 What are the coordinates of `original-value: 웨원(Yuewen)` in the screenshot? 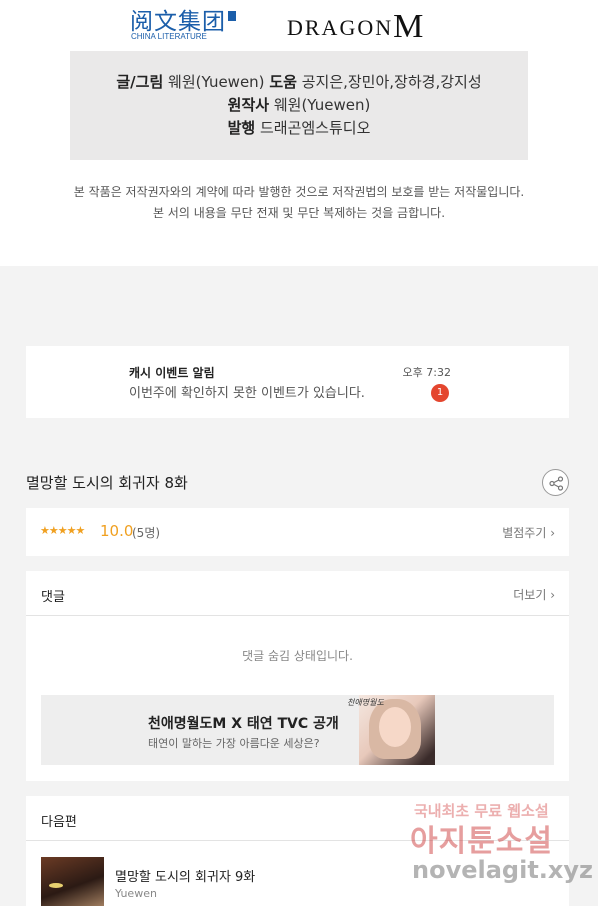 It's located at (322, 105).